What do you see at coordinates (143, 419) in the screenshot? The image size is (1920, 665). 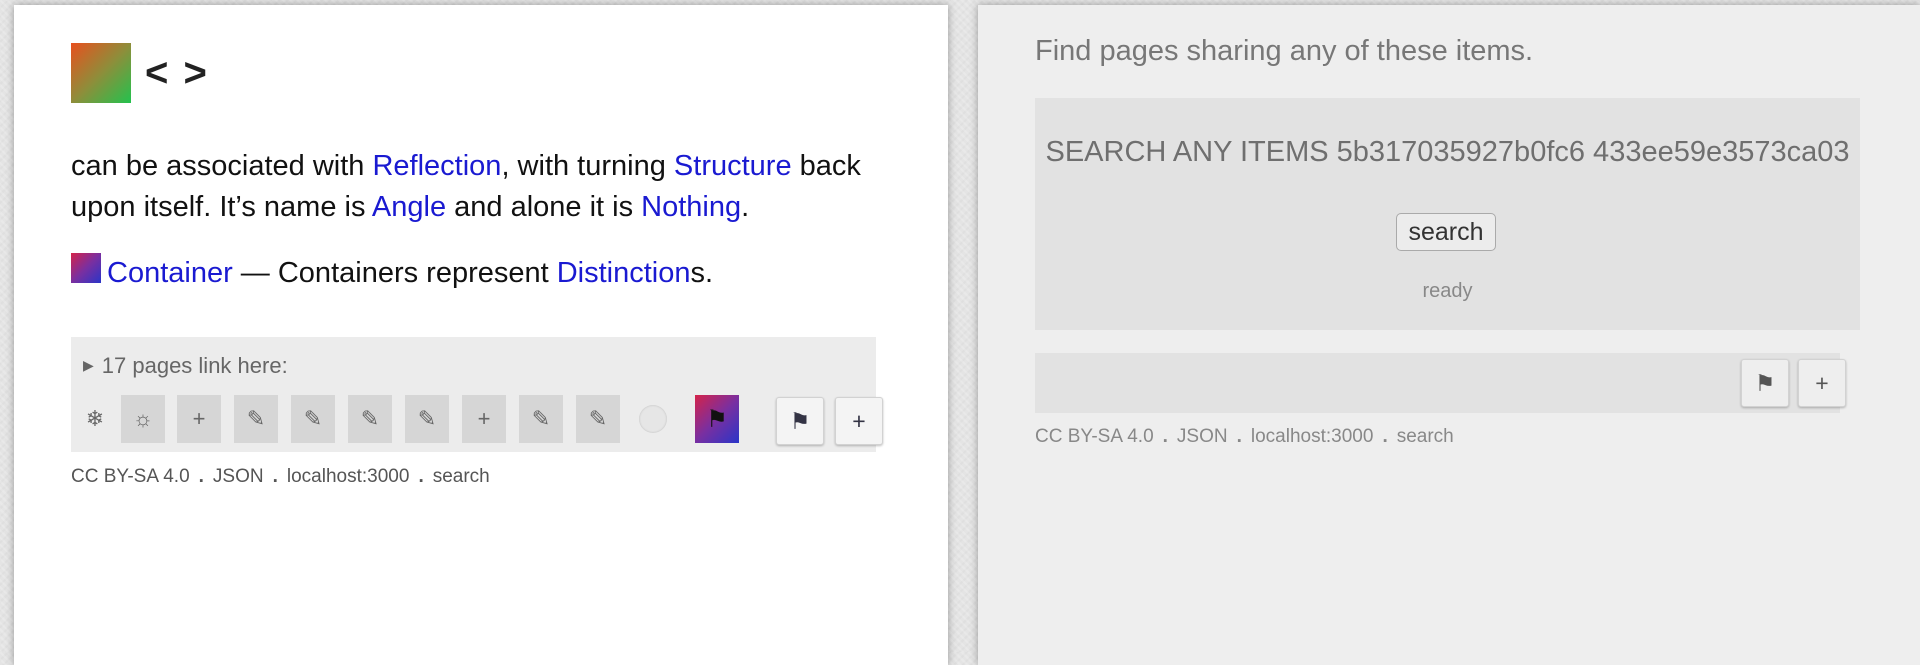 I see `sun-icon: ☼` at bounding box center [143, 419].